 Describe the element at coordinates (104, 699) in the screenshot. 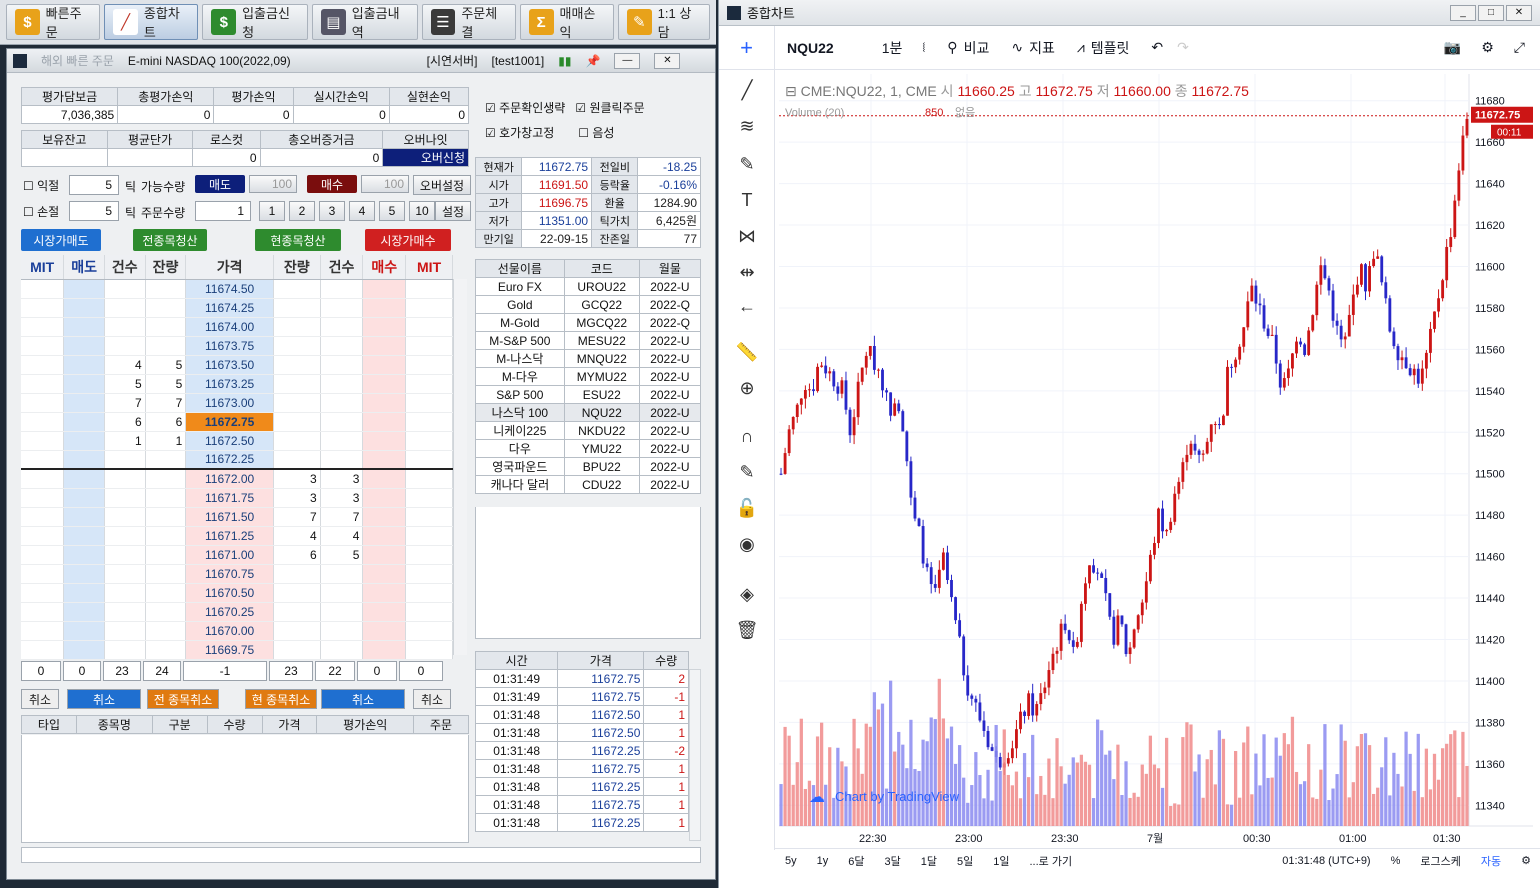

I see `cancel-button-1: 취소` at that location.